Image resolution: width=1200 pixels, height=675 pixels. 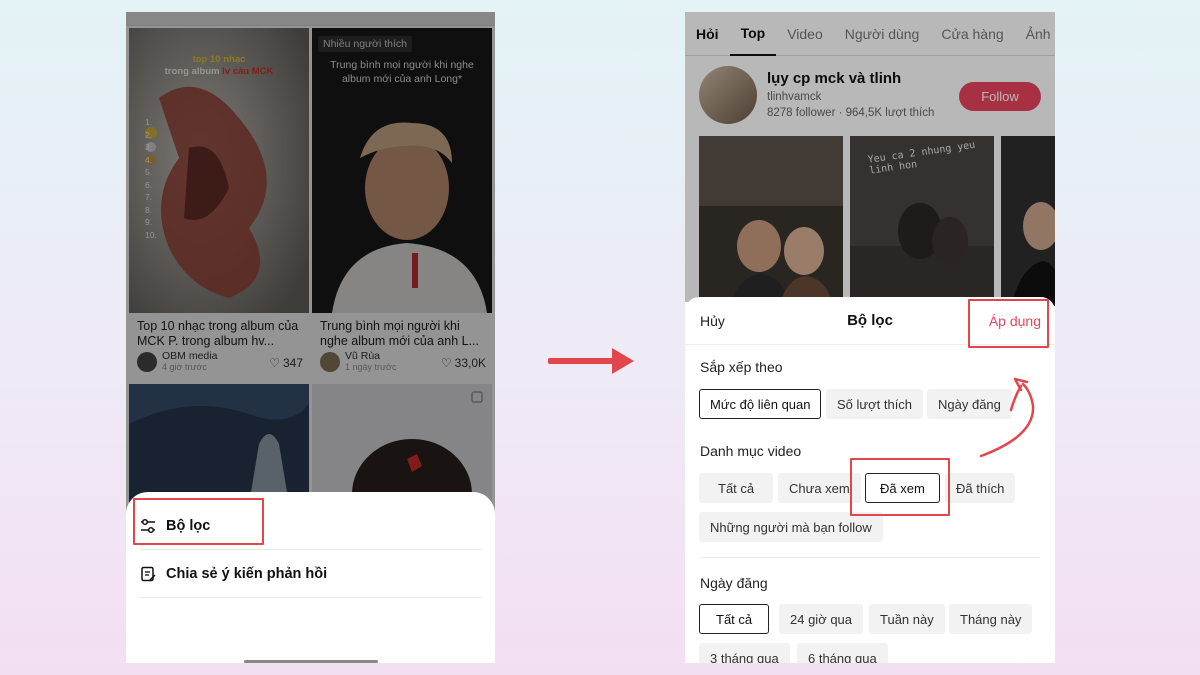 I want to click on date-option-3months: 3 tháng qua, so click(x=744, y=653).